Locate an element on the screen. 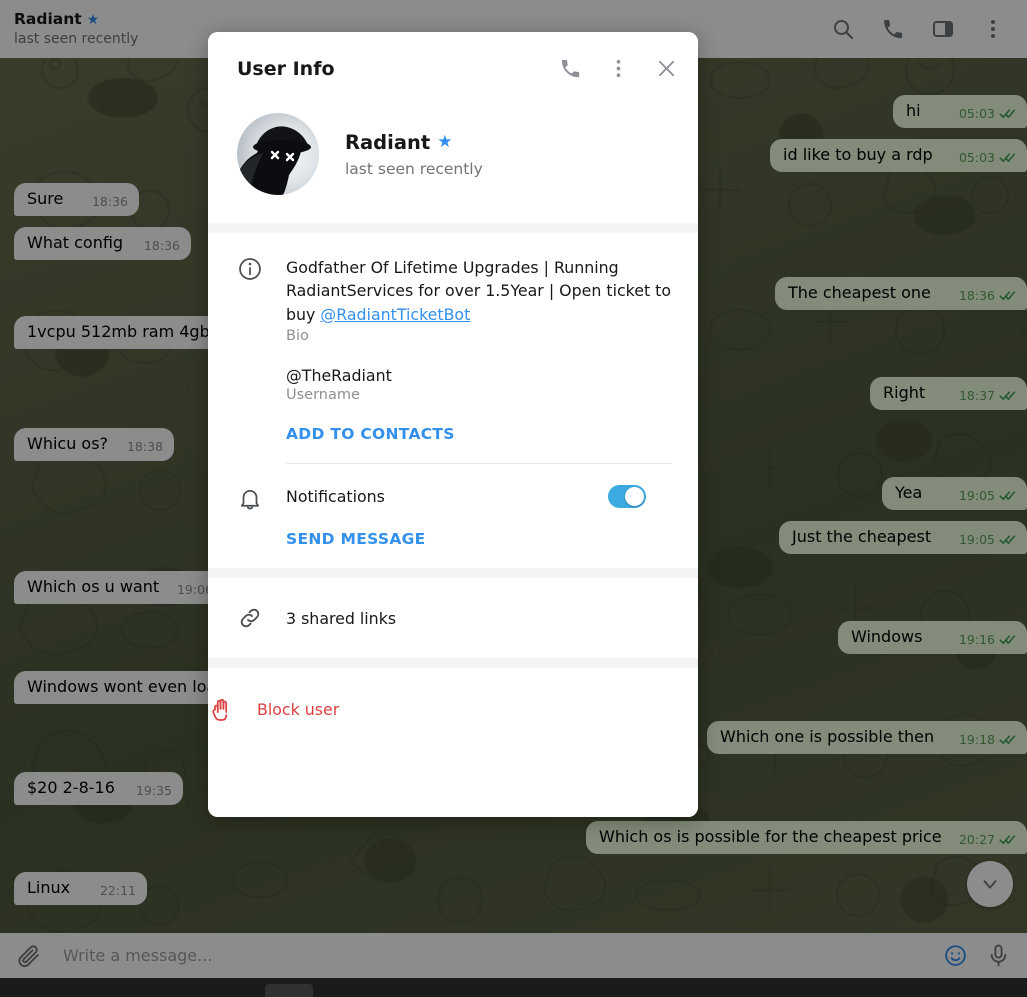 This screenshot has width=1027, height=997. block-user-section: Block user is located at coordinates (453, 742).